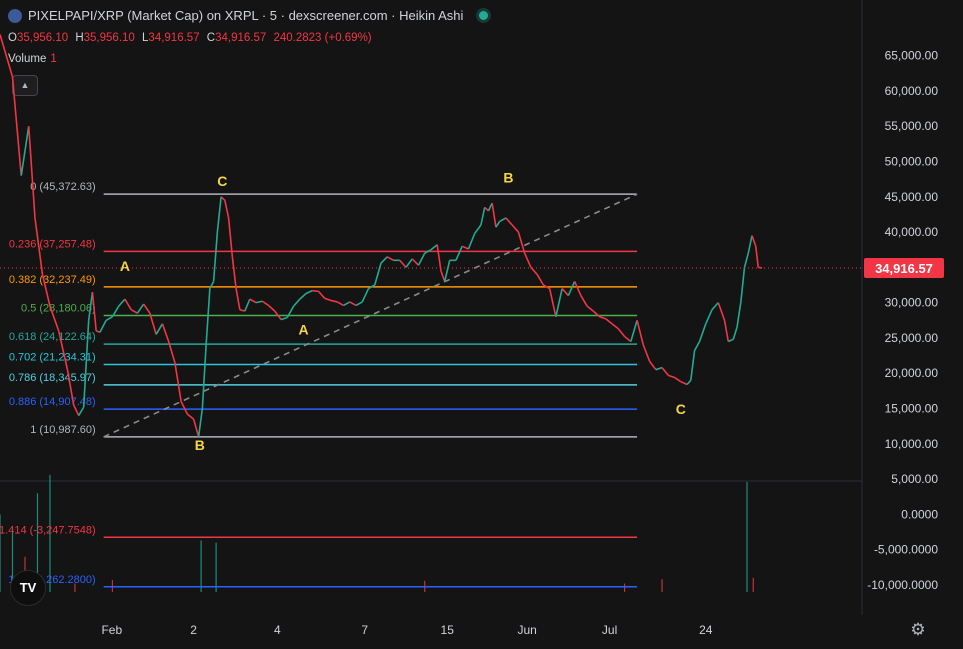 Image resolution: width=963 pixels, height=649 pixels. I want to click on x-tick-label: 2, so click(193, 630).